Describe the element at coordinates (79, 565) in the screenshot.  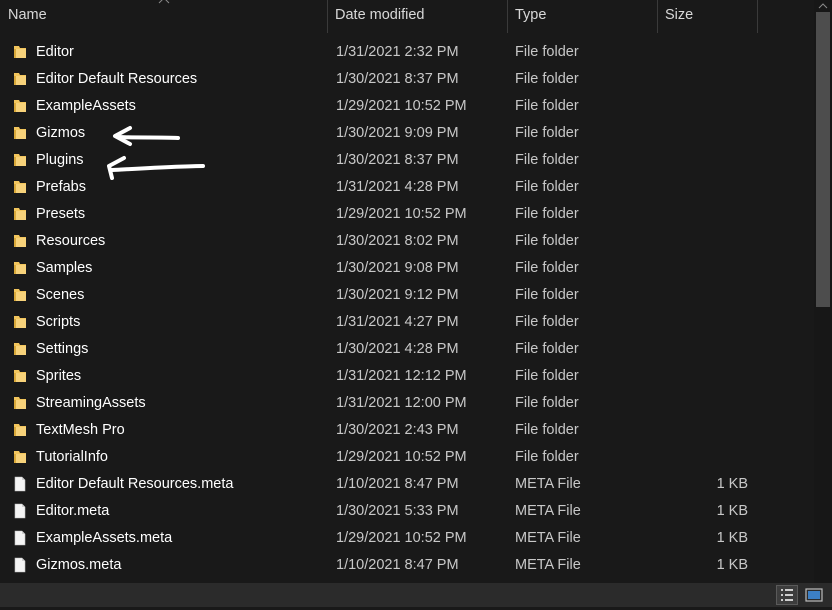
I see `file-name: Gizmos.meta` at that location.